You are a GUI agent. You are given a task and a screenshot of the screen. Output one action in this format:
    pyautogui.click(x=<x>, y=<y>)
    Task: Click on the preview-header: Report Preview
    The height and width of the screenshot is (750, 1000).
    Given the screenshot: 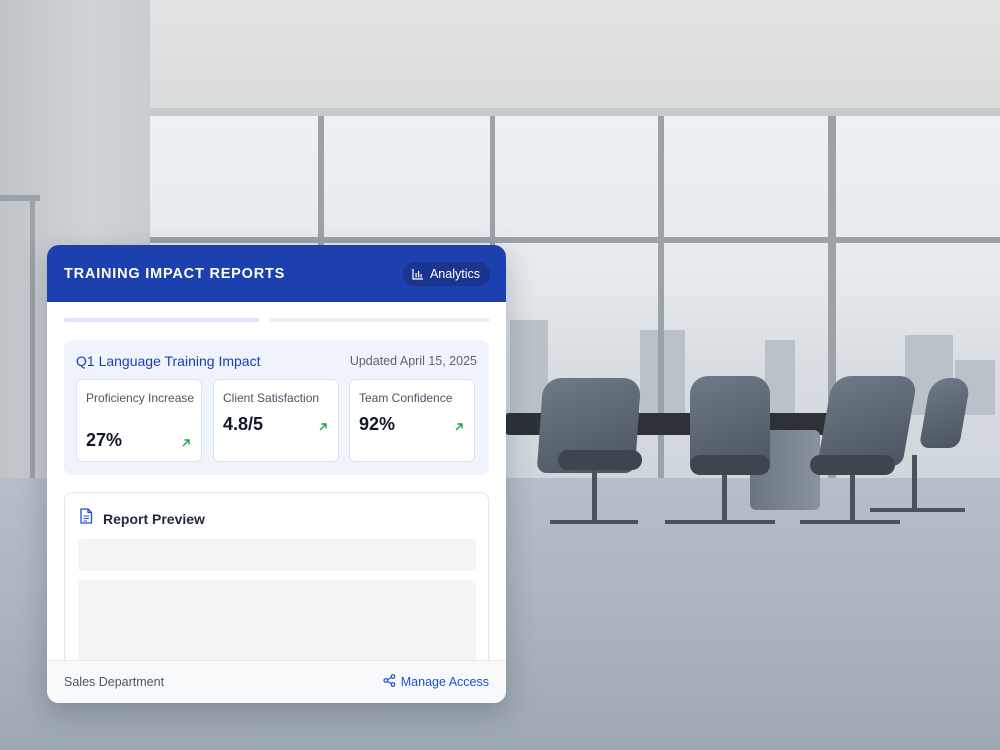 What is the action you would take?
    pyautogui.click(x=142, y=518)
    